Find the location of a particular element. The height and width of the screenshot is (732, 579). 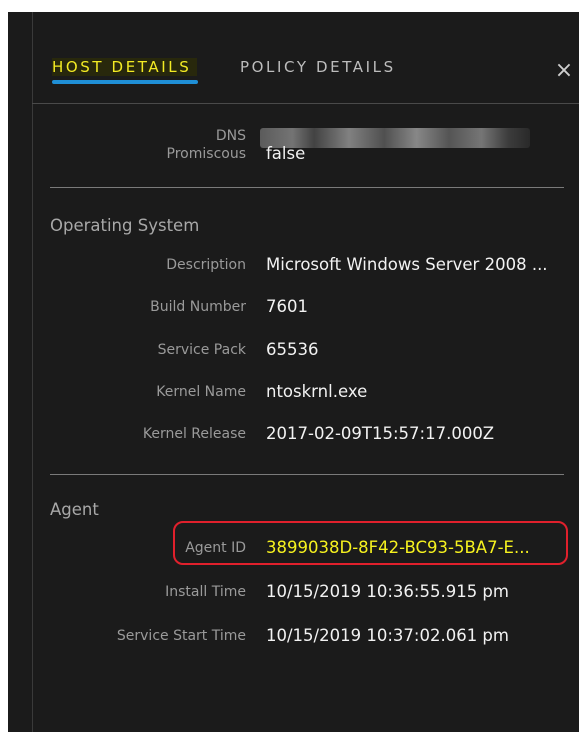

os-row-label: Description is located at coordinates (206, 265).